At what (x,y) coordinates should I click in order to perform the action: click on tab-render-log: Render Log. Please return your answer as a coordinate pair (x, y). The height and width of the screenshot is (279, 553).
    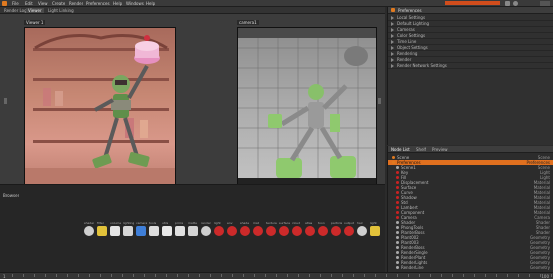
    Looking at the image, I should click on (15, 10).